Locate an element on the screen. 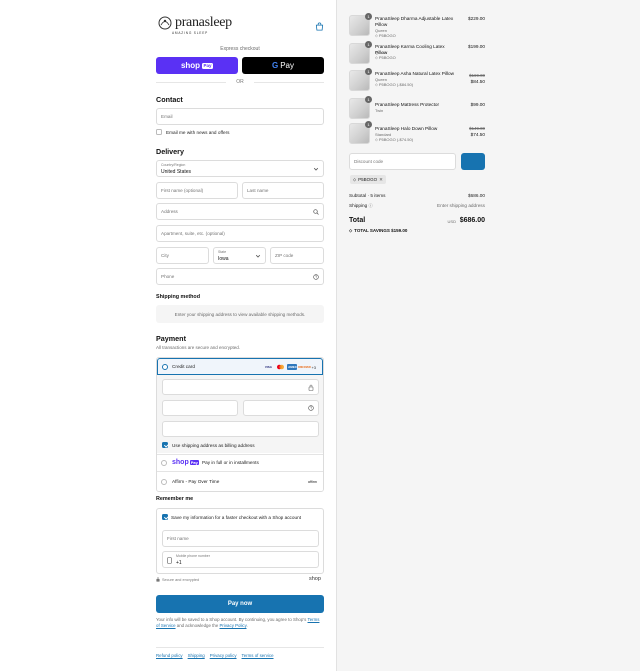 Image resolution: width=640 pixels, height=671 pixels. apply-discount-button is located at coordinates (473, 161).